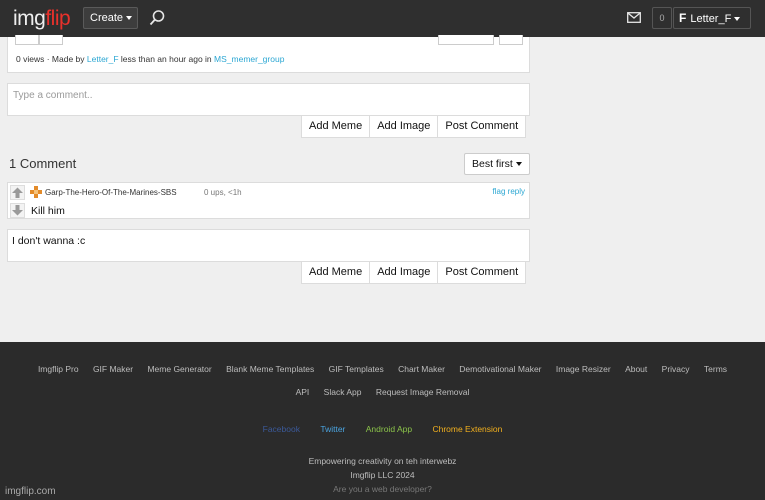 Image resolution: width=765 pixels, height=500 pixels. Describe the element at coordinates (103, 59) in the screenshot. I see `author-link: Letter_F` at that location.